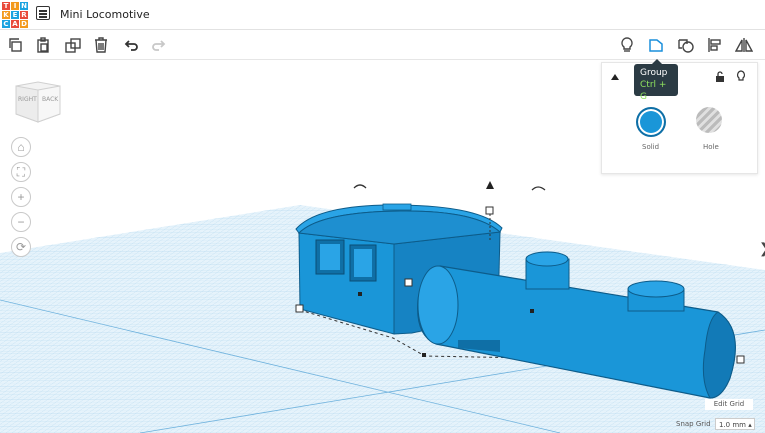 The image size is (765, 433). I want to click on redo-icon, so click(159, 45).